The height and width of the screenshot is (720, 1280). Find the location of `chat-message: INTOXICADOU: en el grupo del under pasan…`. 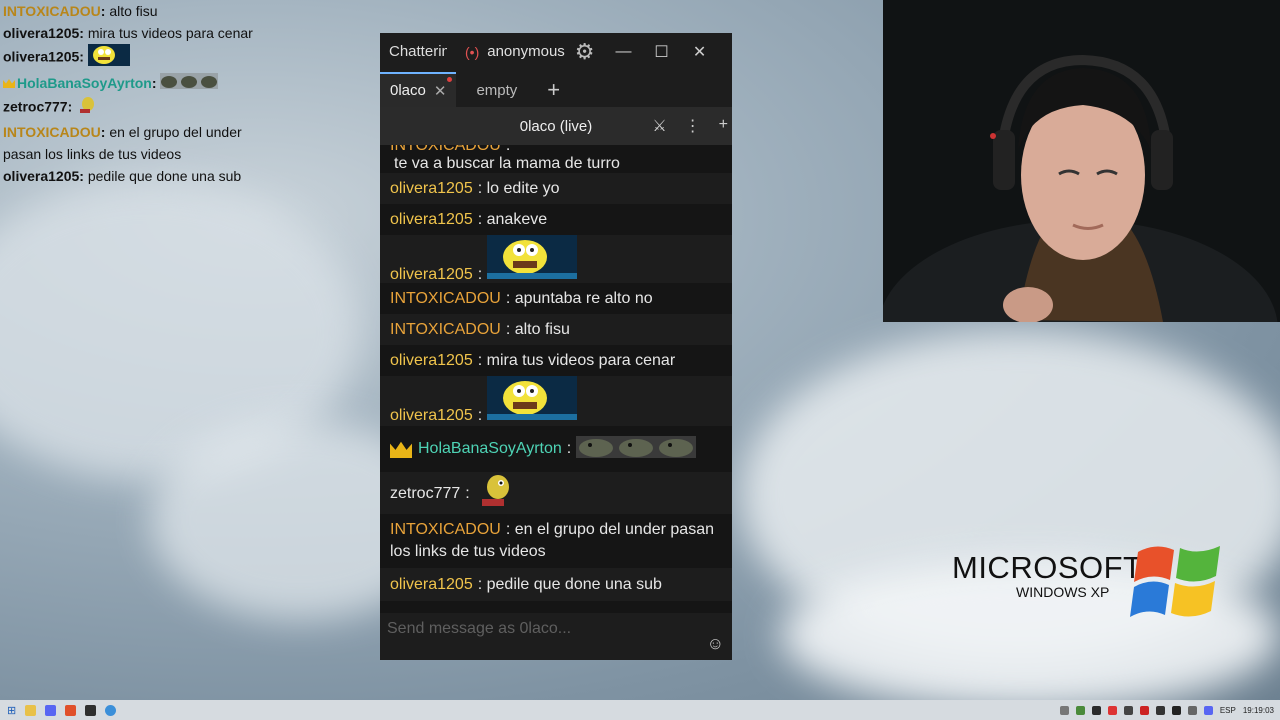

chat-message: INTOXICADOU: en el grupo del under pasan… is located at coordinates (552, 540).